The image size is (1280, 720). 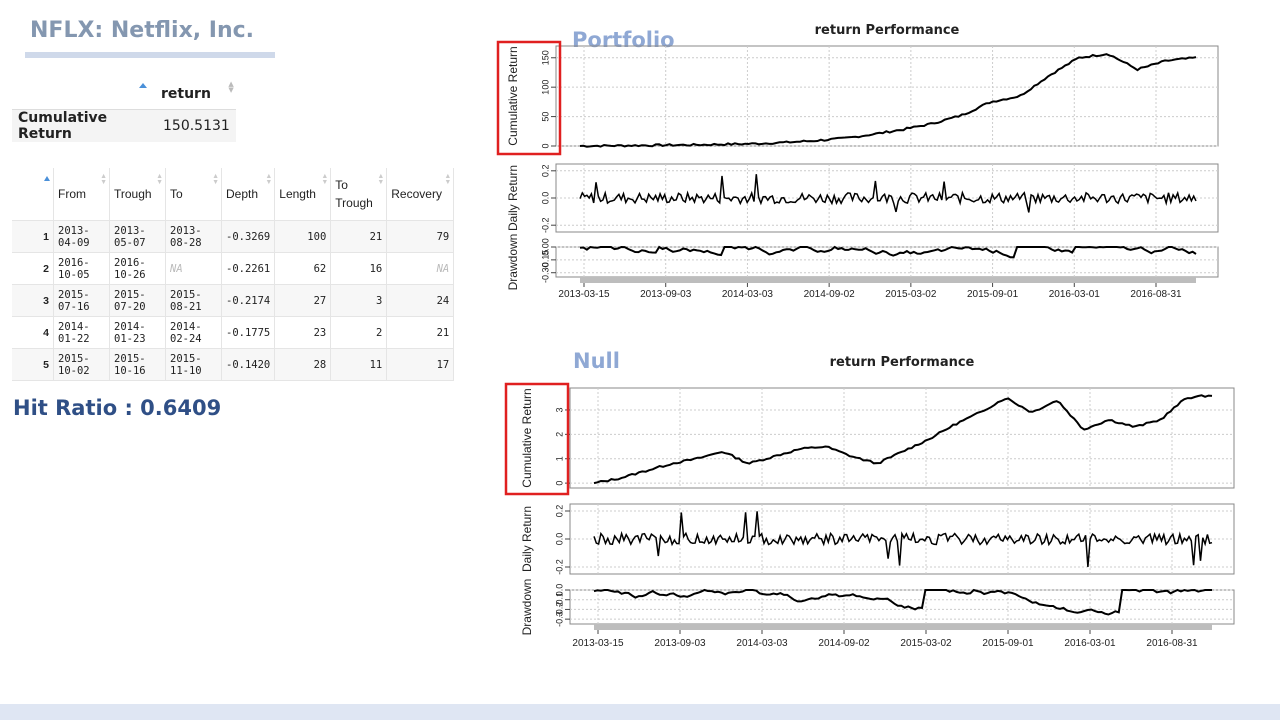 What do you see at coordinates (420, 236) in the screenshot?
I see `cell-recovery: 79` at bounding box center [420, 236].